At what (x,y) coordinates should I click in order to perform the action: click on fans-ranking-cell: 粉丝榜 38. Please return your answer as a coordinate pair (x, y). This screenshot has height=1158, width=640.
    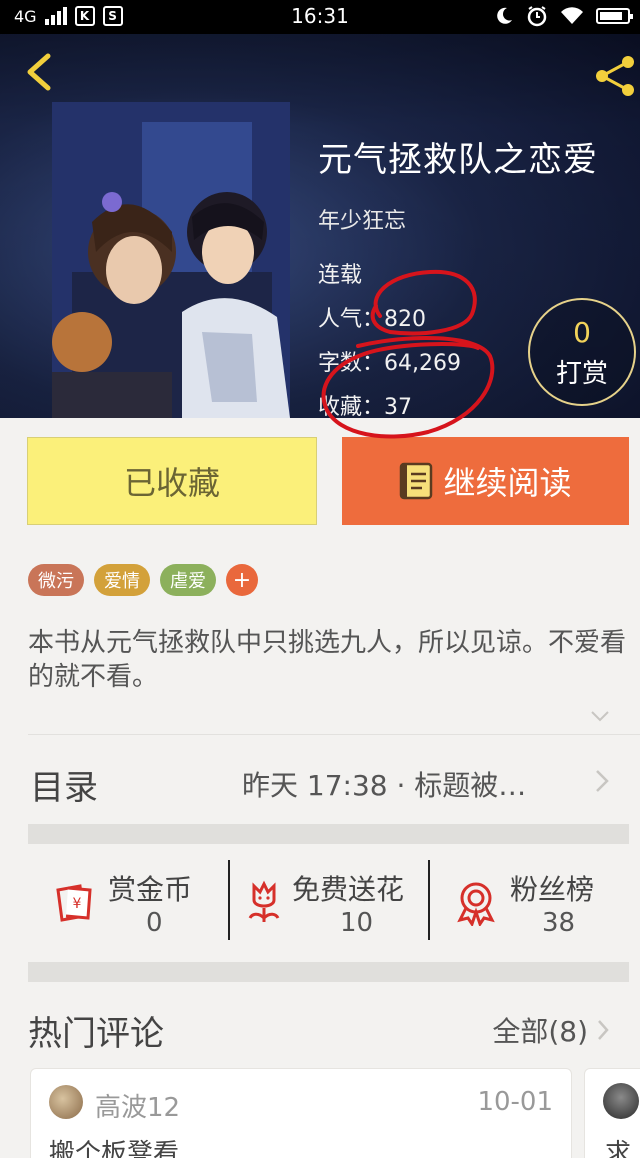
    Looking at the image, I should click on (529, 904).